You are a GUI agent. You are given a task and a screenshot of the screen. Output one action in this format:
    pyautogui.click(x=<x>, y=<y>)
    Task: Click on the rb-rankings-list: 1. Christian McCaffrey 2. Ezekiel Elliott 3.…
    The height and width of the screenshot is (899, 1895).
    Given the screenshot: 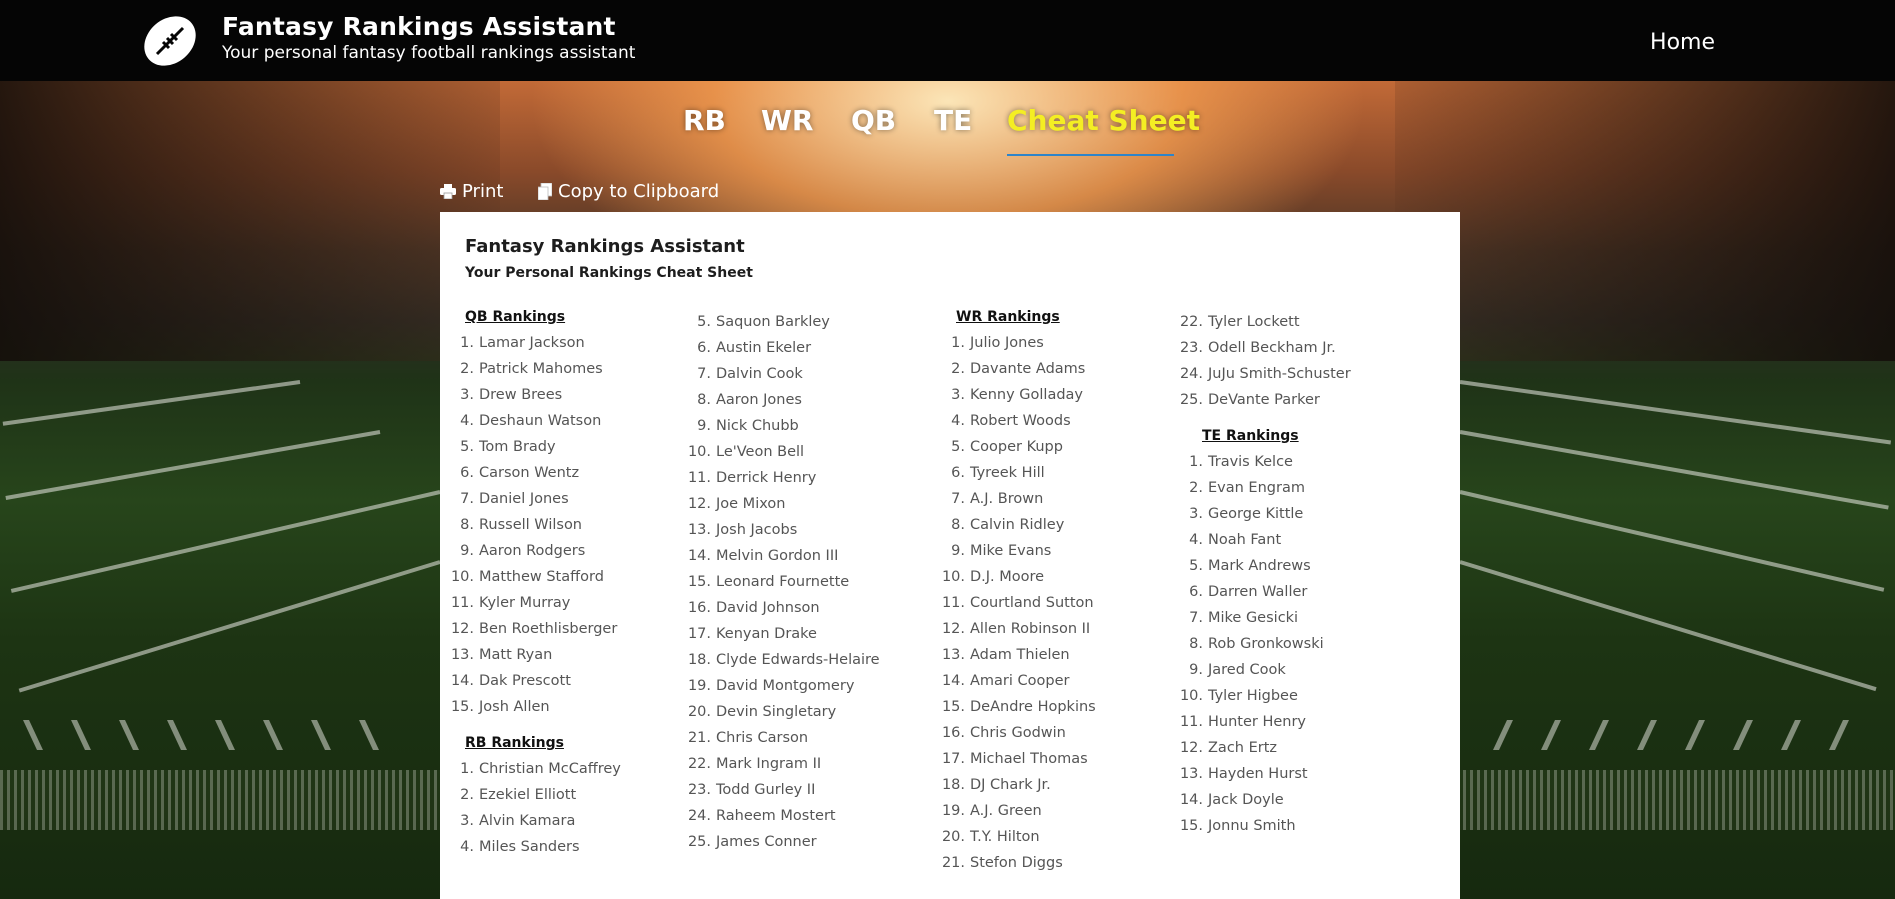 What is the action you would take?
    pyautogui.click(x=530, y=808)
    